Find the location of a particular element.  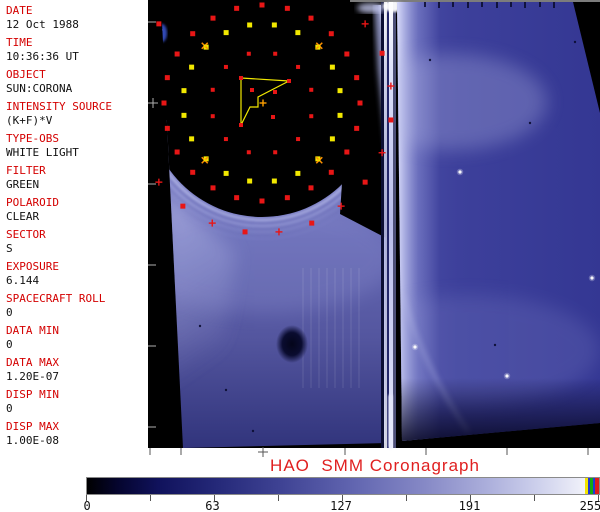

meta-value: SUN:CORONA is located at coordinates (39, 88).